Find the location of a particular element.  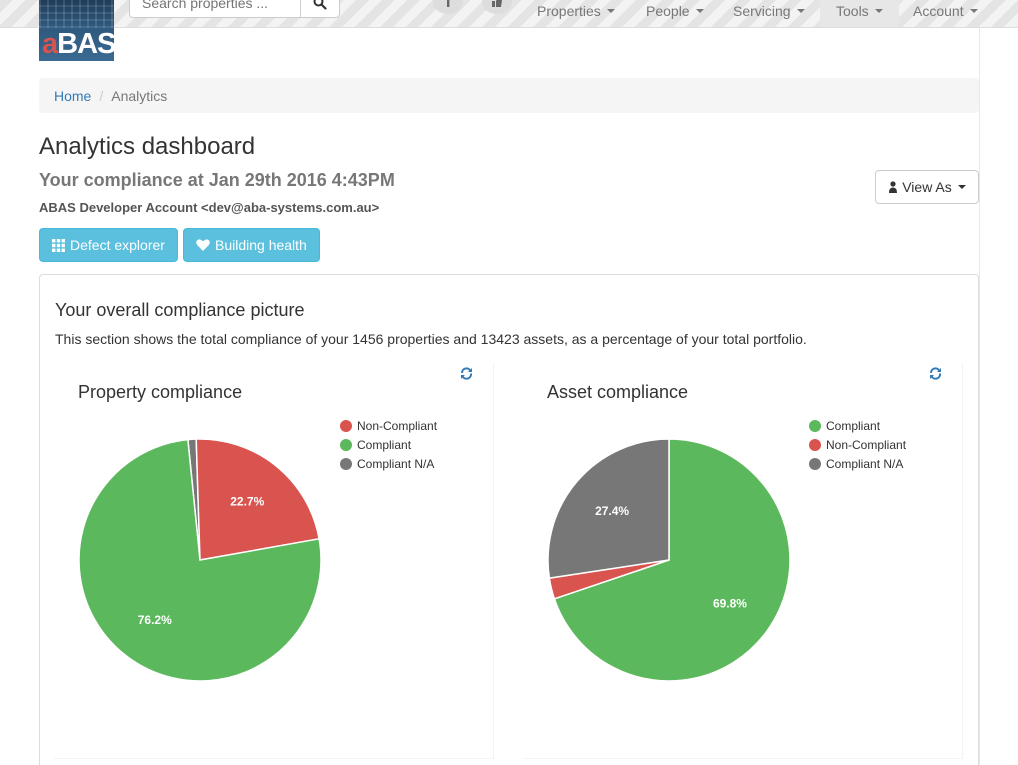

search-input is located at coordinates (215, 8).